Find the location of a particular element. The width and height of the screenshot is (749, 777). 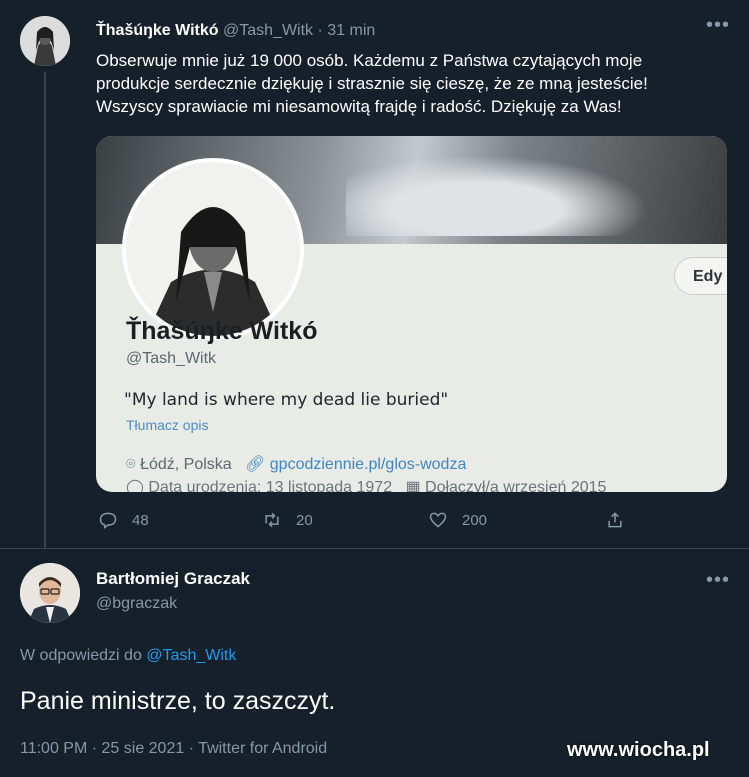

avatar is located at coordinates (45, 41).